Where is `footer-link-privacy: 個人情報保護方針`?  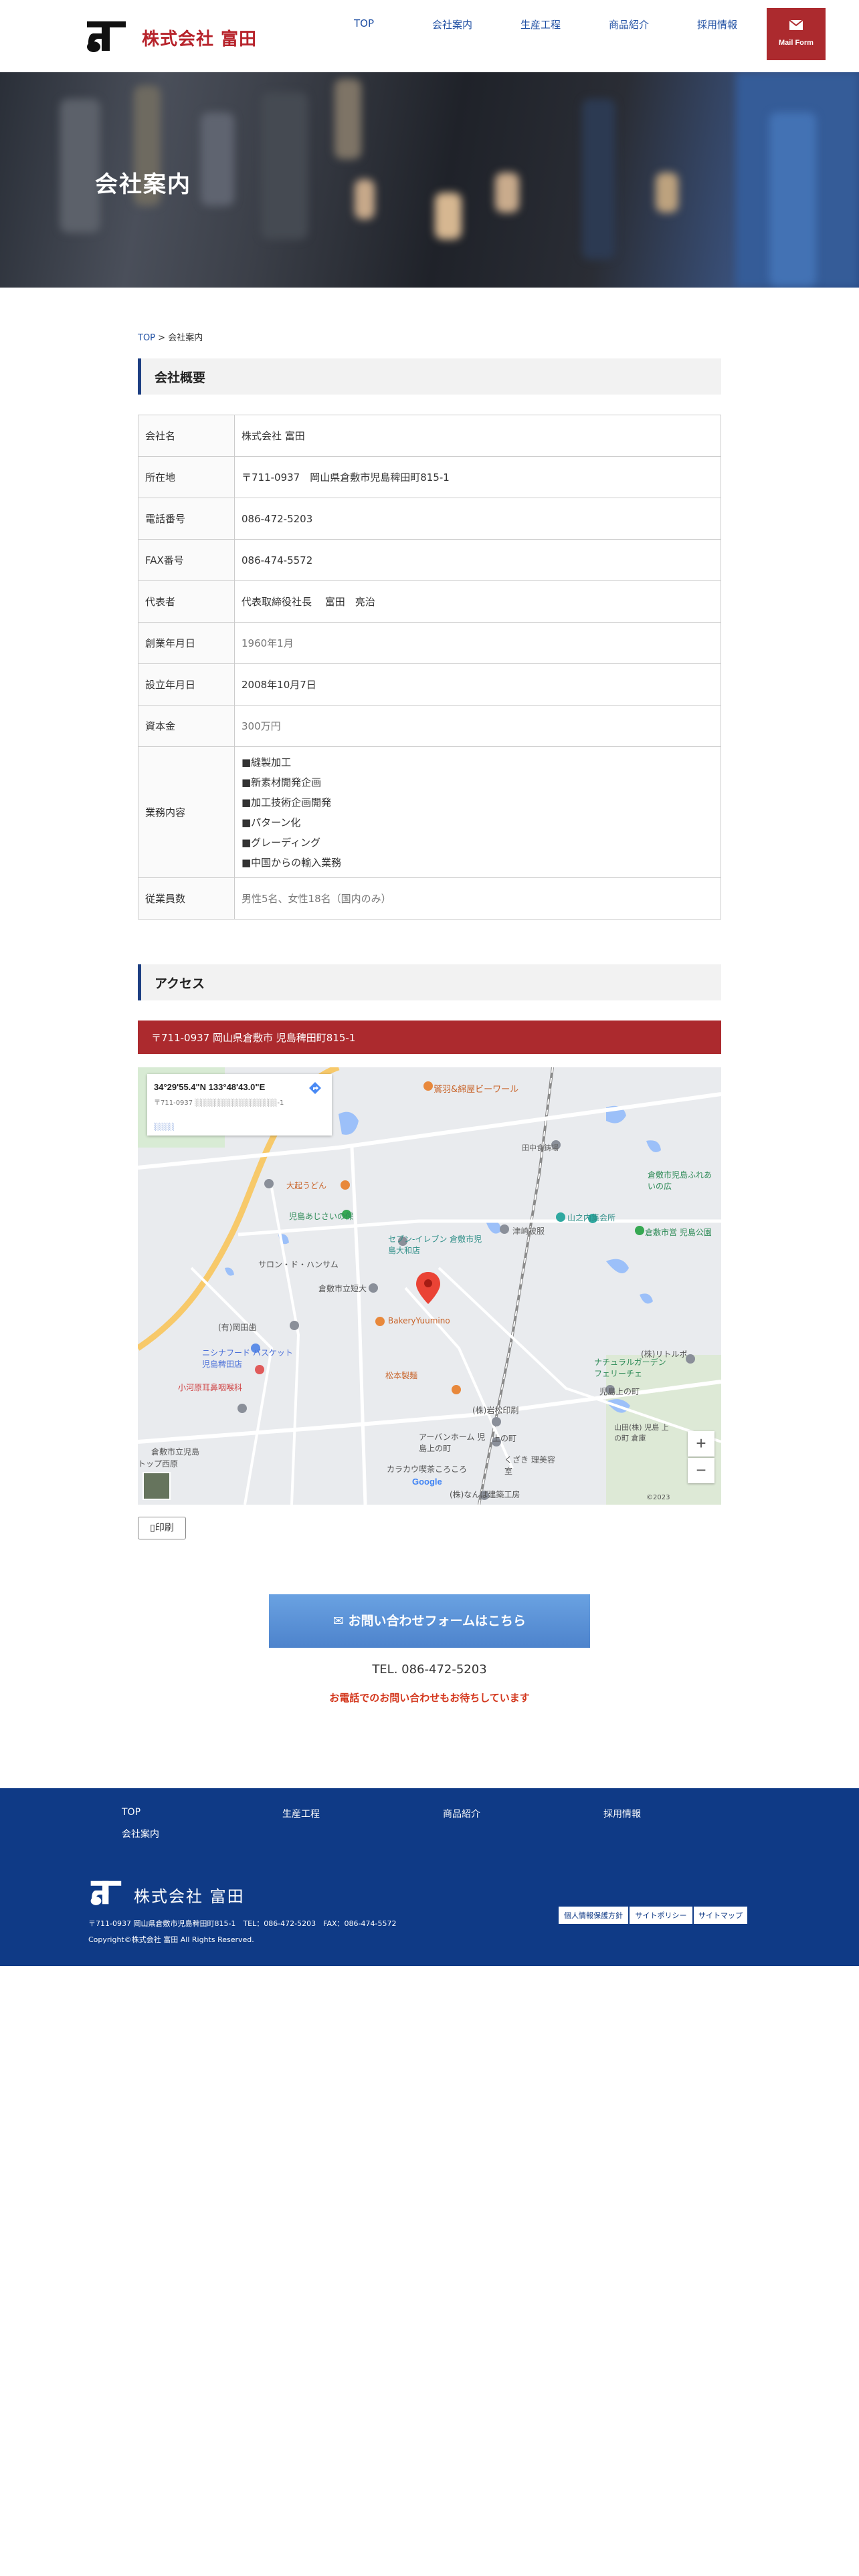 footer-link-privacy: 個人情報保護方針 is located at coordinates (593, 1915).